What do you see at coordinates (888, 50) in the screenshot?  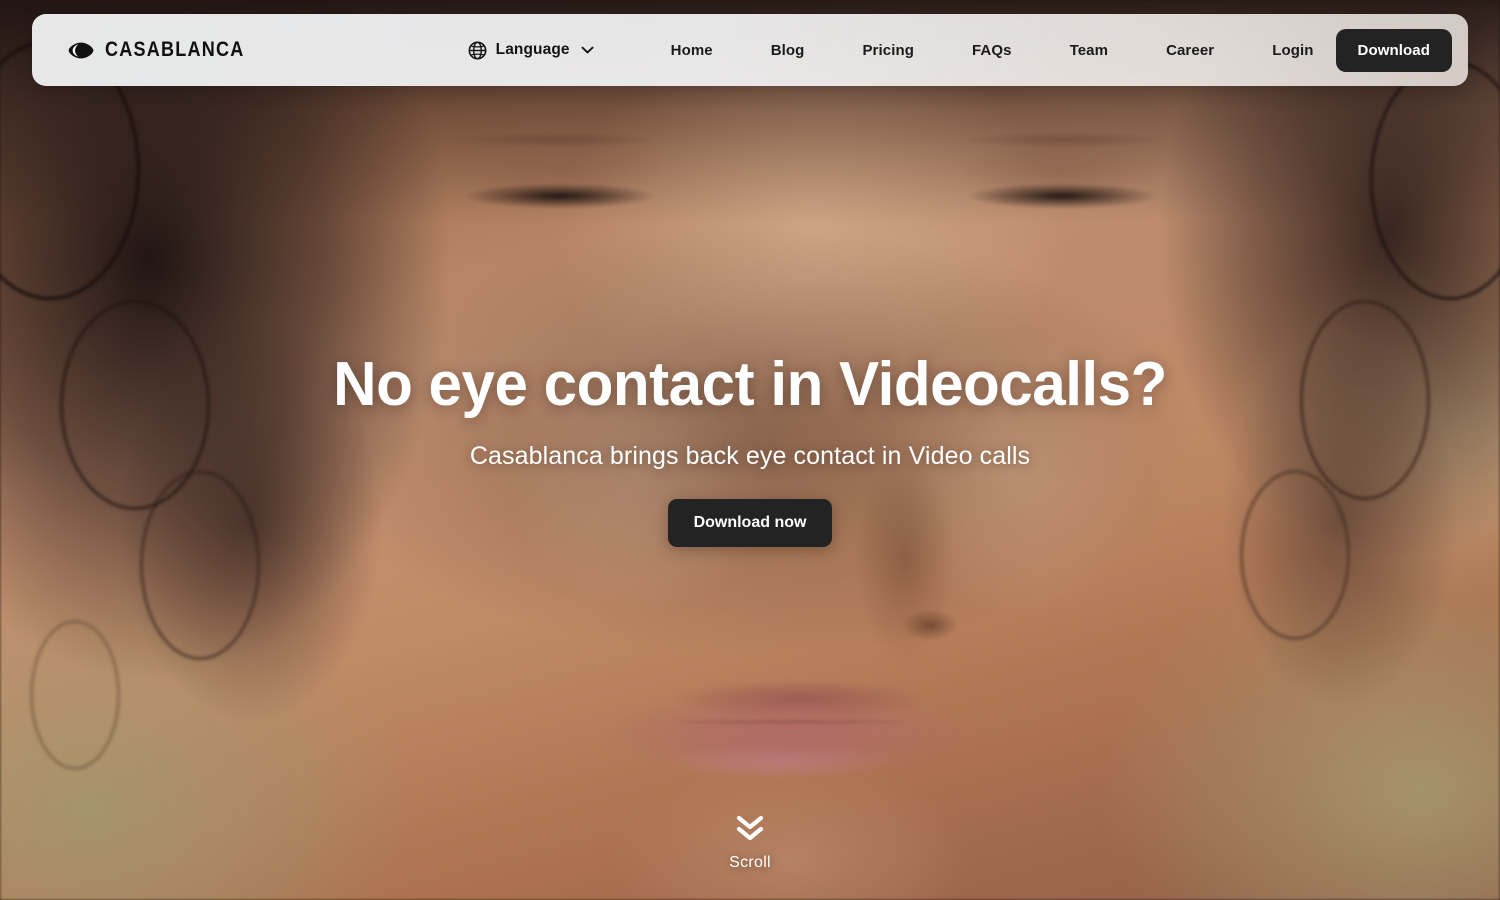 I see `nav-link-pricing: Pricing` at bounding box center [888, 50].